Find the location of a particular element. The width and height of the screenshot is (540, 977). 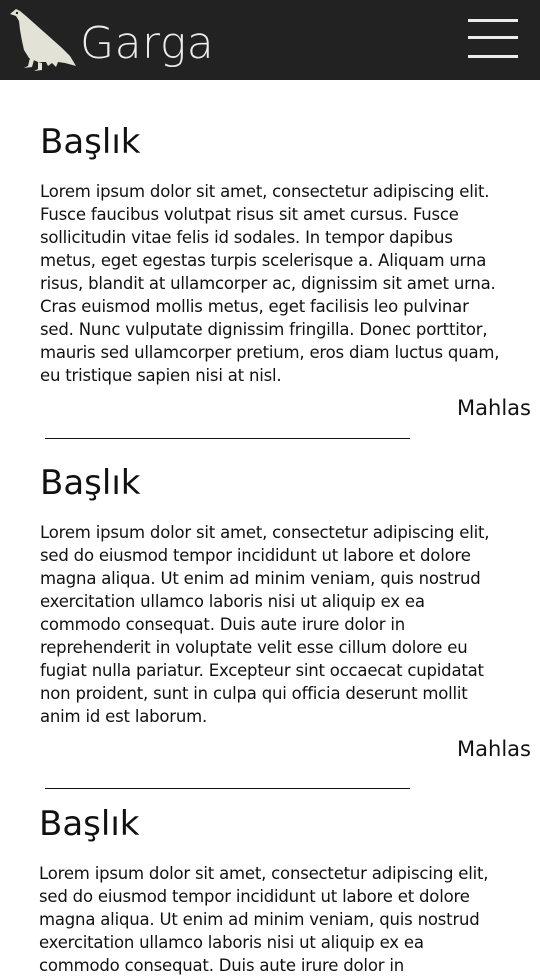

home-logo-link: Garga is located at coordinates (118, 41).